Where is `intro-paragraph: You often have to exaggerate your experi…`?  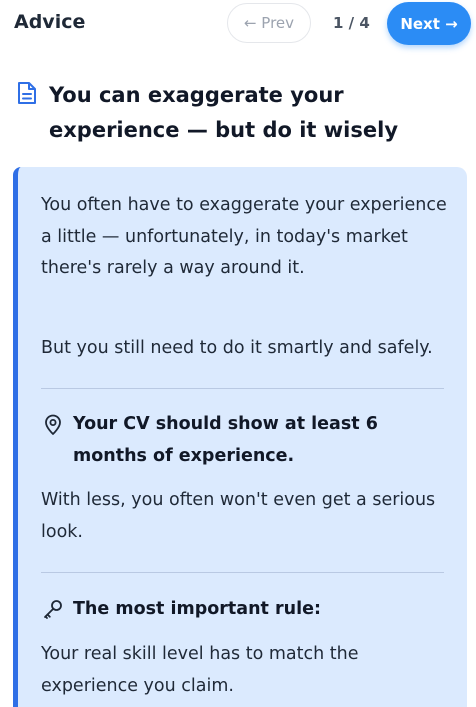
intro-paragraph: You often have to exaggerate your experi… is located at coordinates (244, 236).